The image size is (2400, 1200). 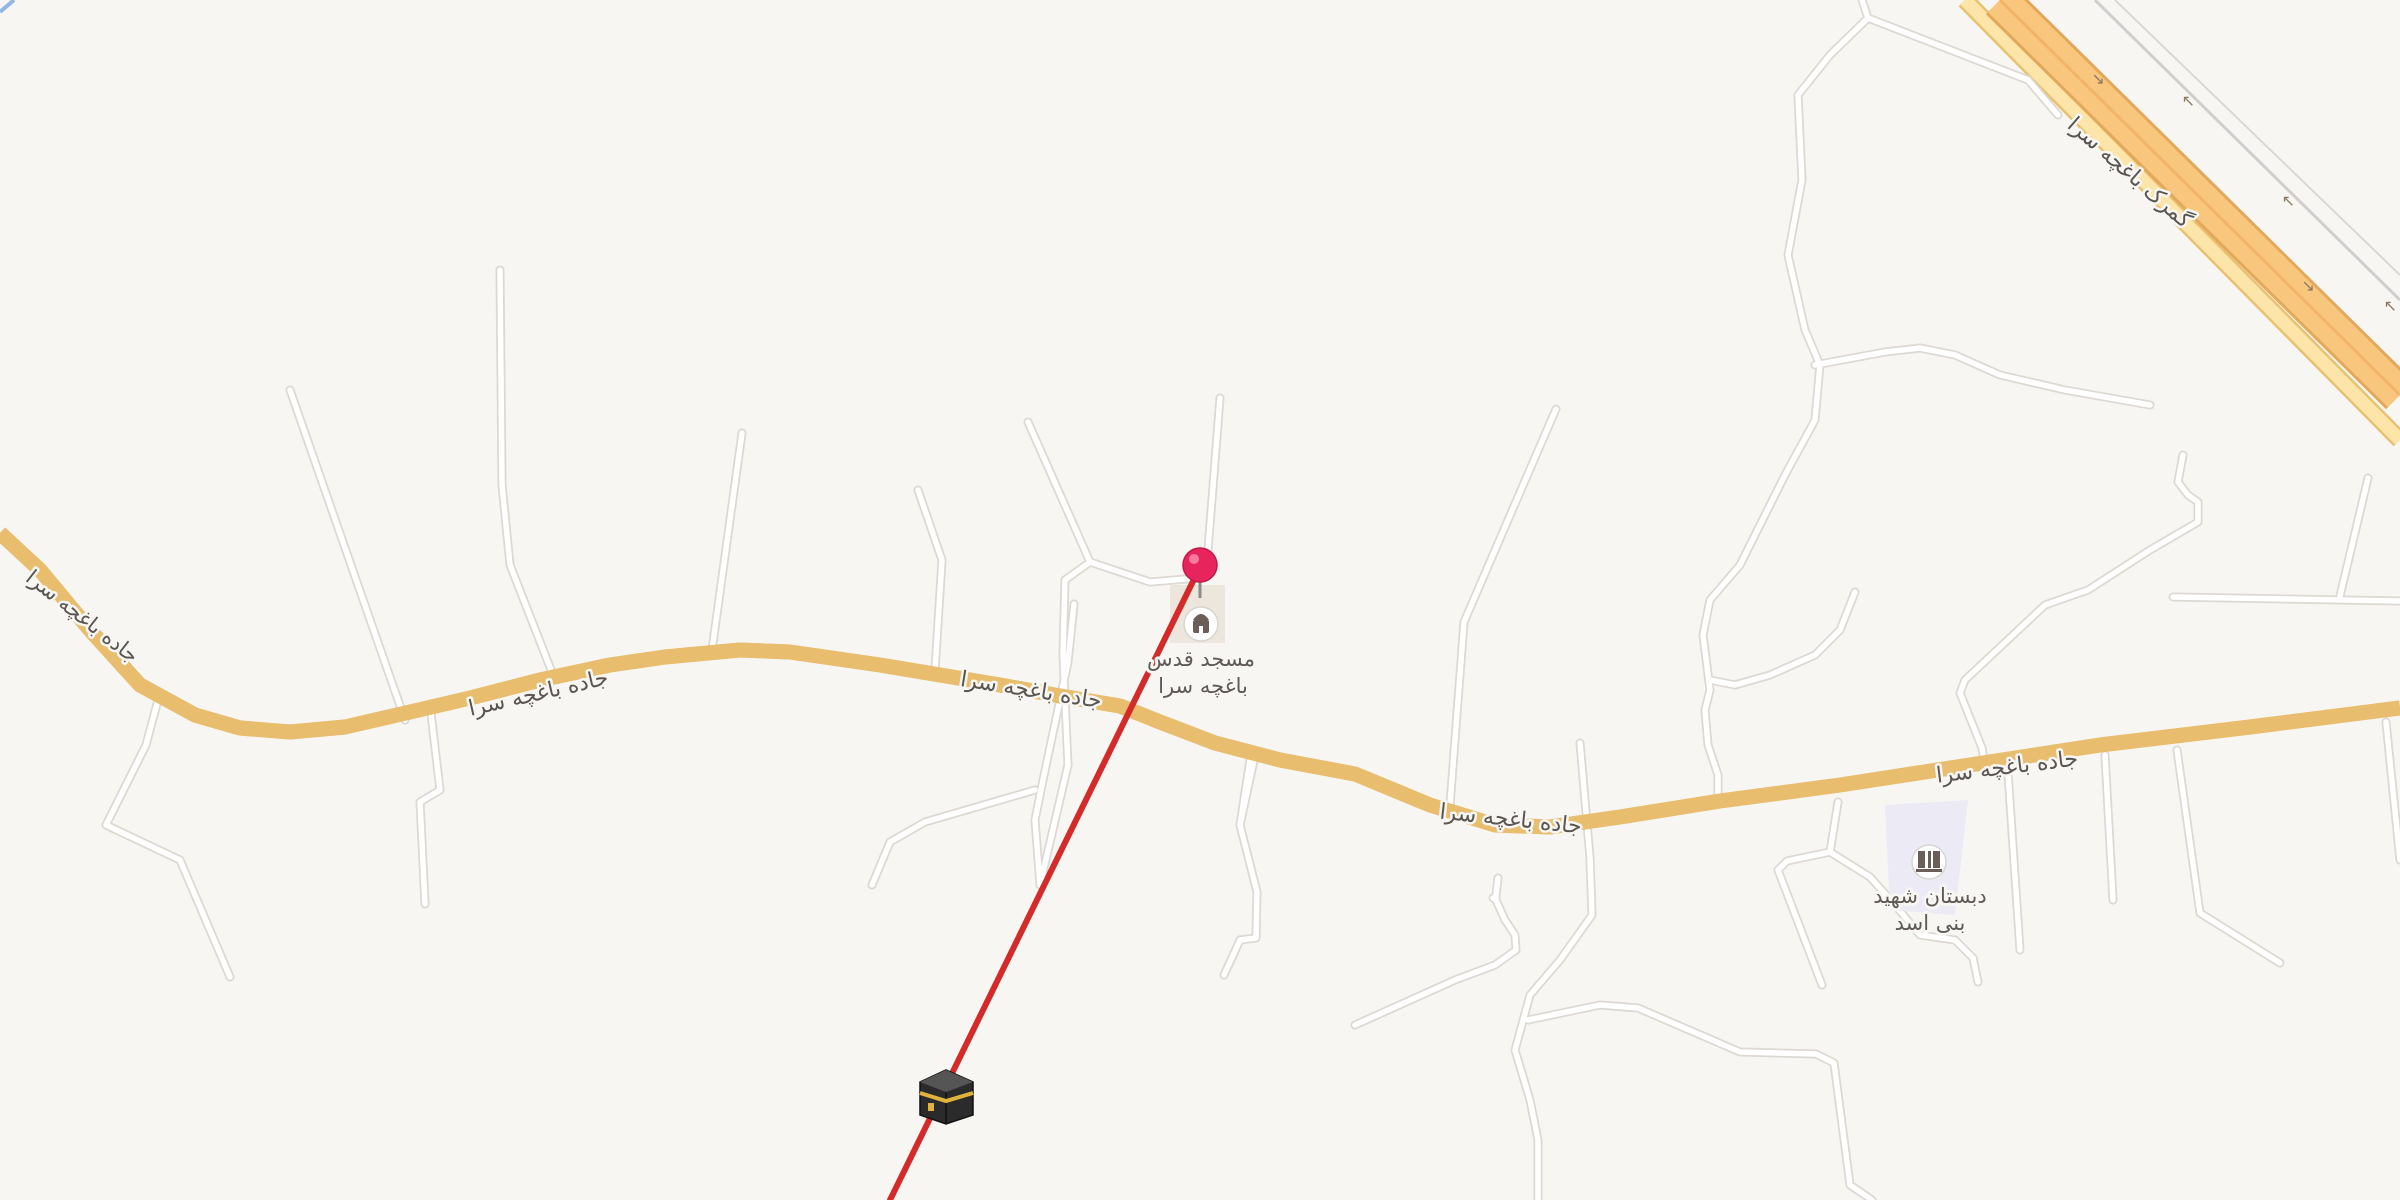 What do you see at coordinates (1203, 686) in the screenshot?
I see `mosque-label-line2: باغچه سرا` at bounding box center [1203, 686].